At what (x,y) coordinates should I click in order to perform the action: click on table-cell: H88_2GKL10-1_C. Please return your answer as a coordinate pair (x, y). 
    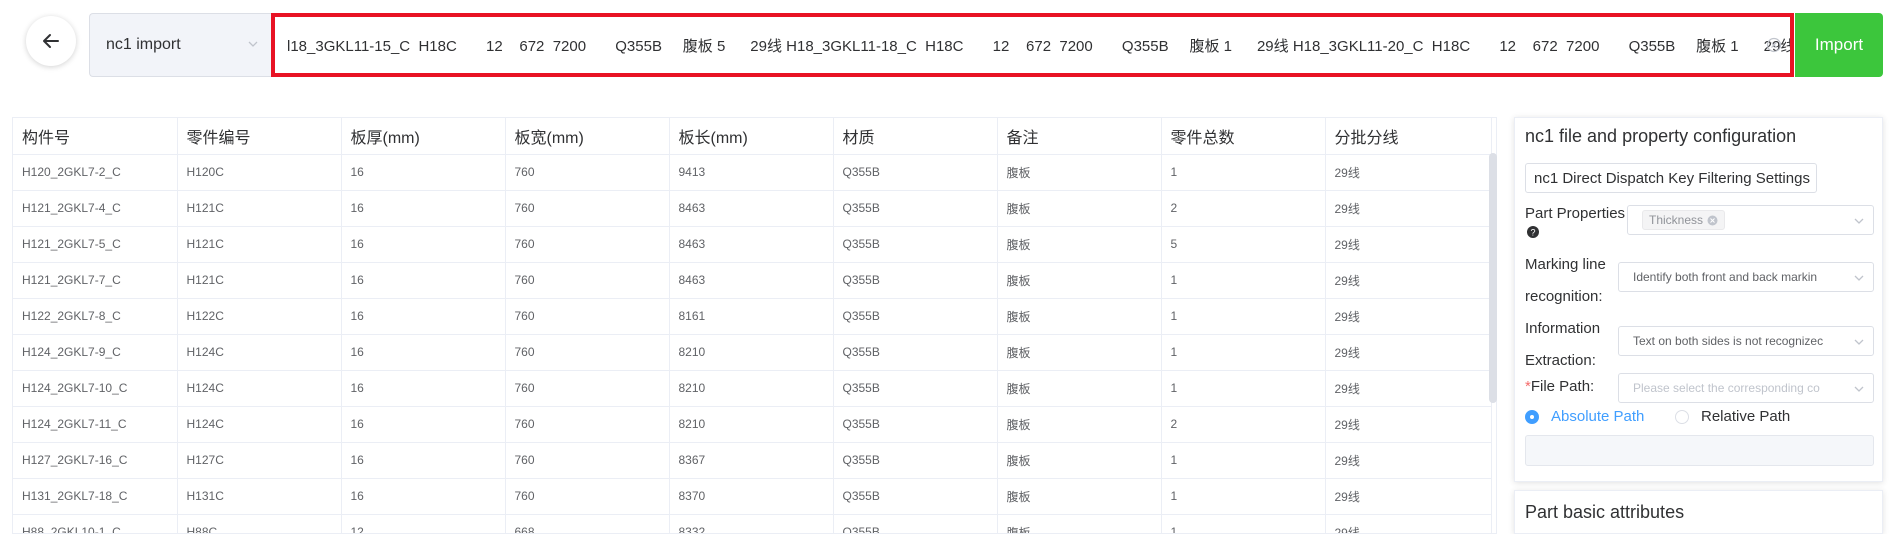
    Looking at the image, I should click on (95, 523).